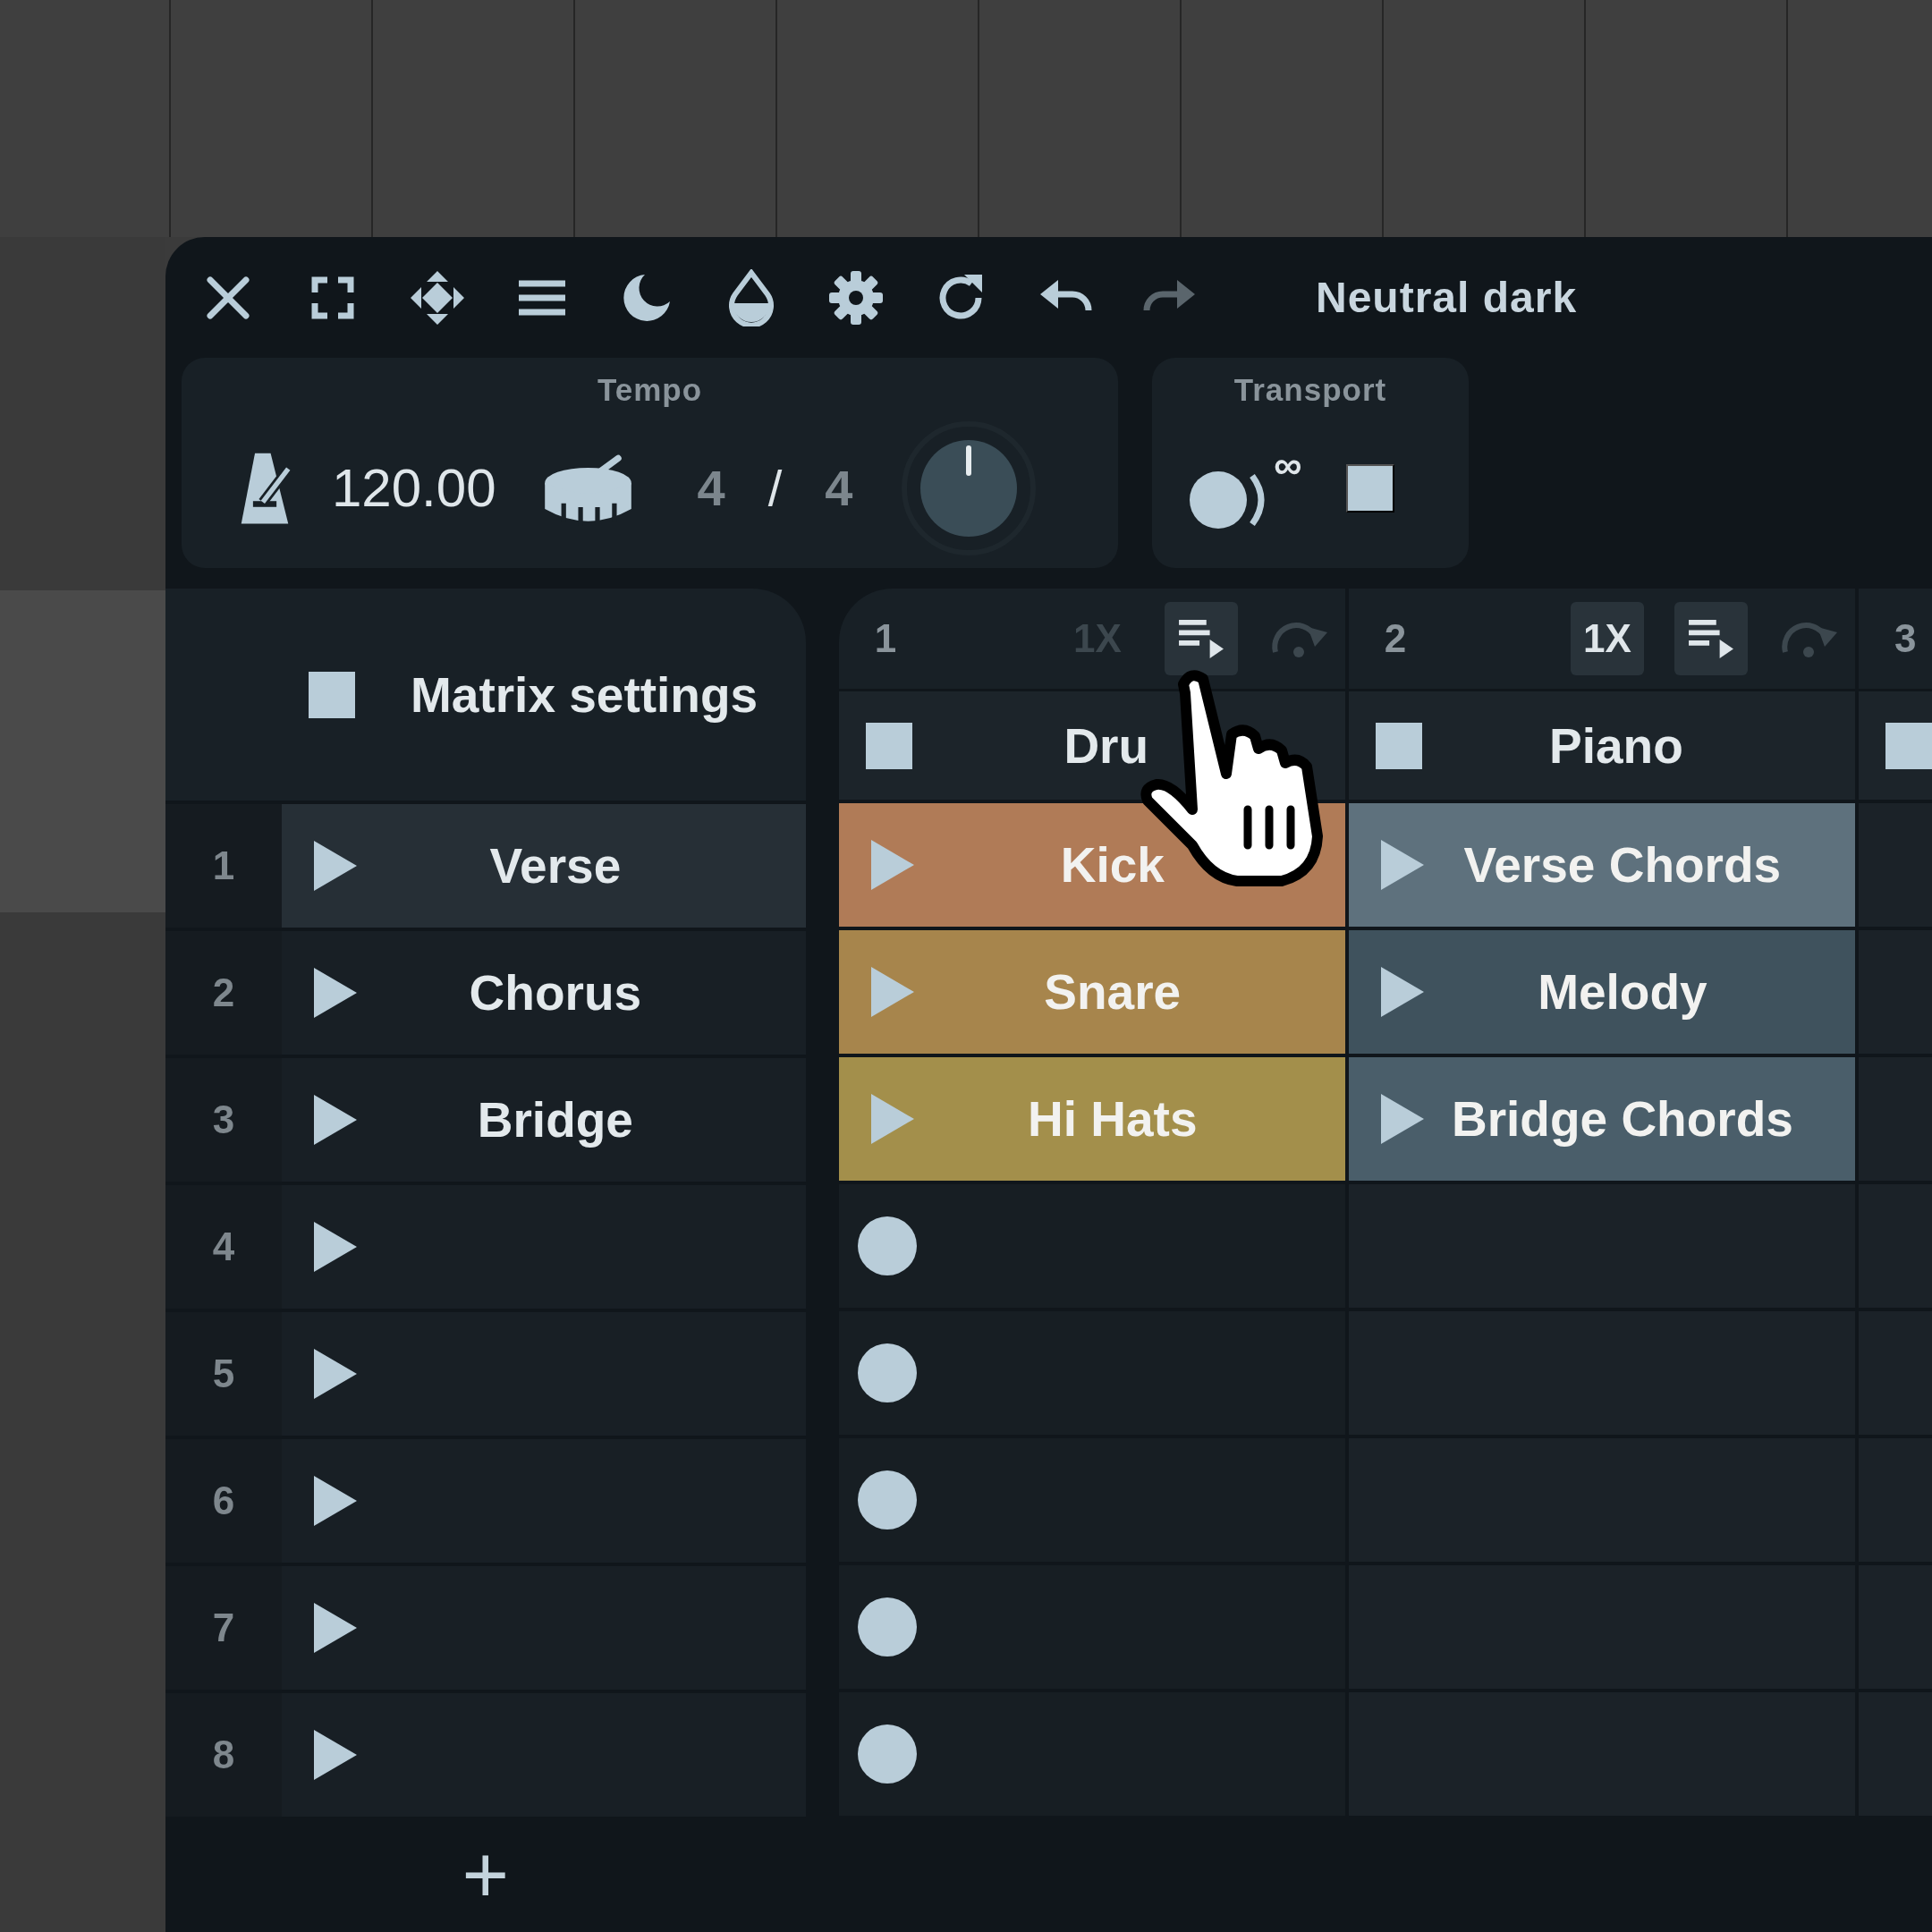 The height and width of the screenshot is (1932, 1932). What do you see at coordinates (856, 297) in the screenshot?
I see `settings-icon` at bounding box center [856, 297].